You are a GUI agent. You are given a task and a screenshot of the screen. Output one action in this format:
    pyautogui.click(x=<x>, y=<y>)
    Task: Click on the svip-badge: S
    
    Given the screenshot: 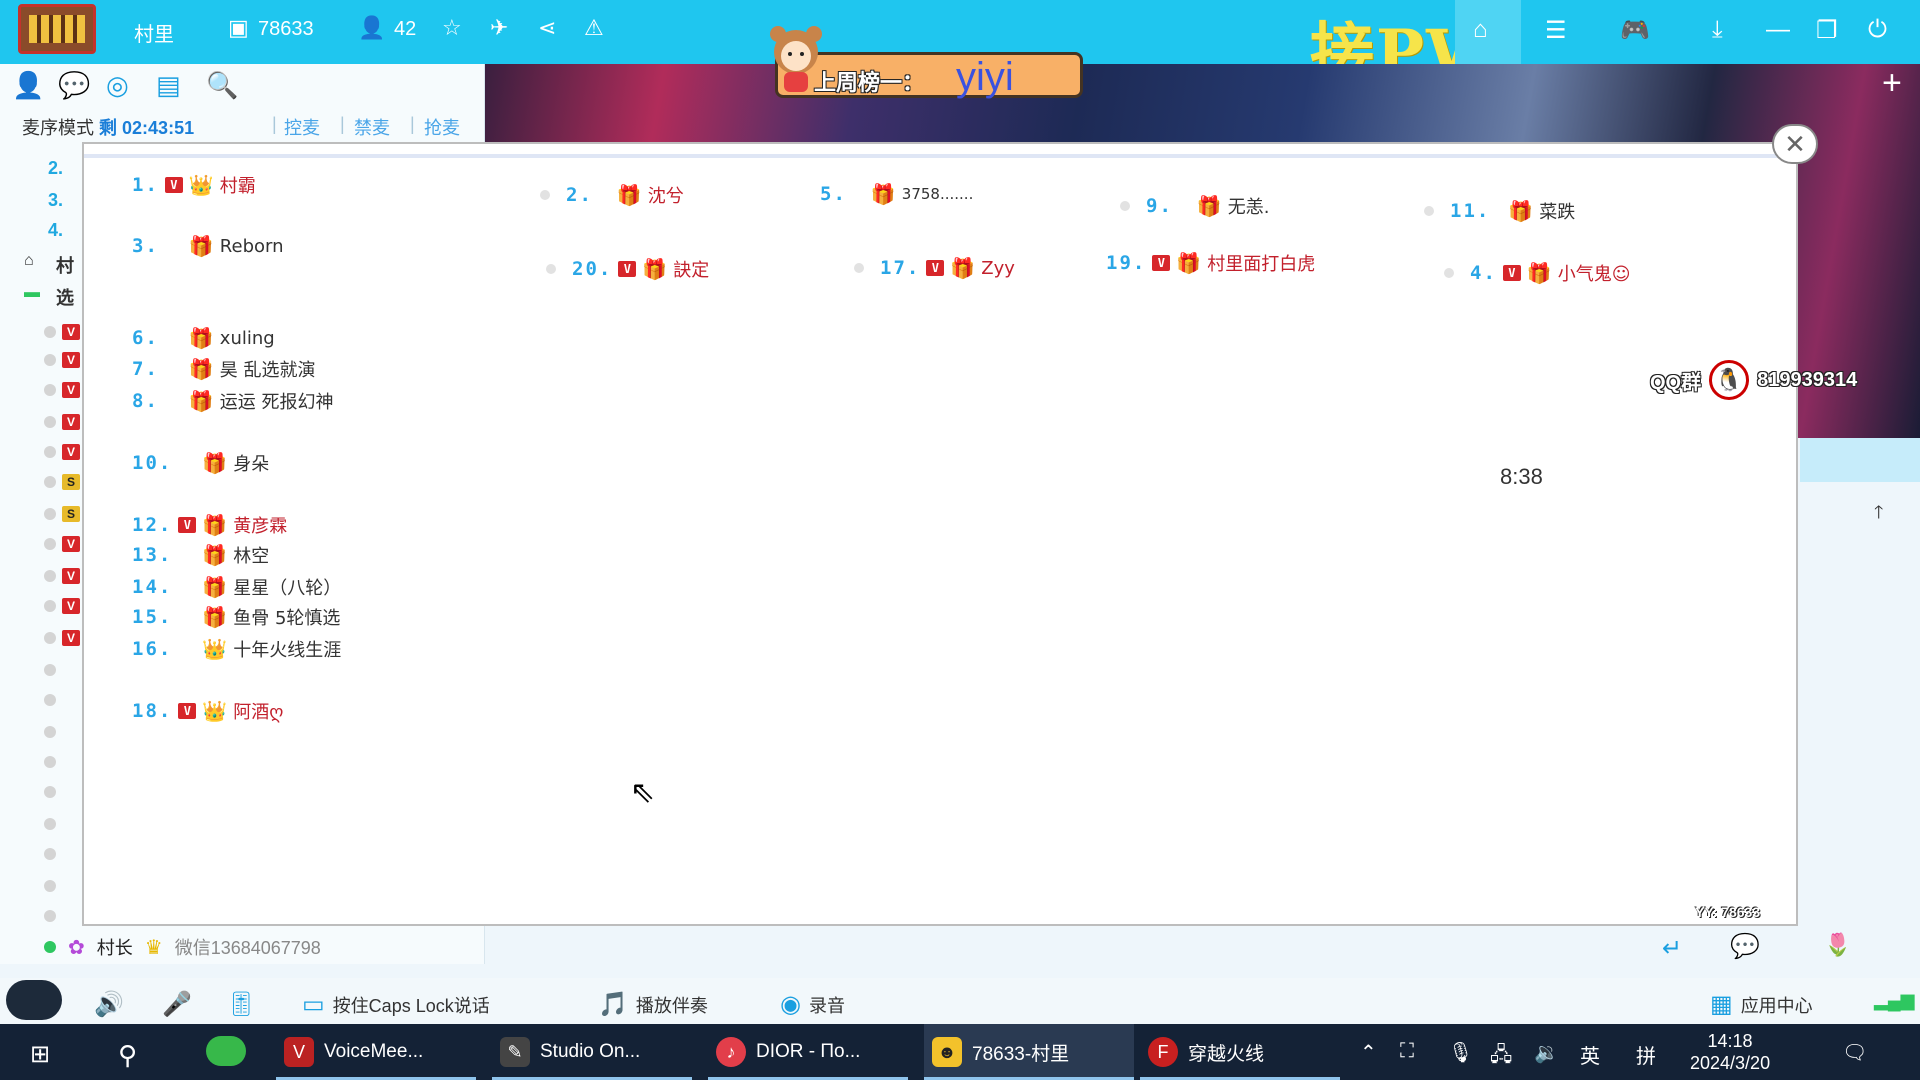 What is the action you would take?
    pyautogui.click(x=71, y=514)
    